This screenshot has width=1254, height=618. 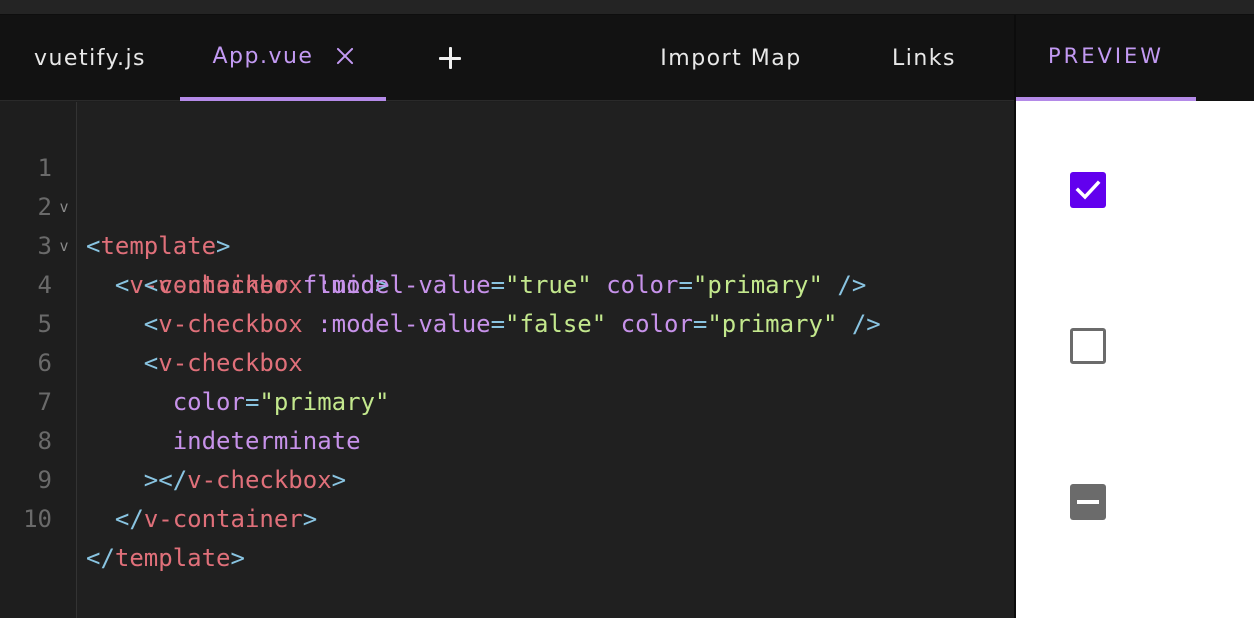 I want to click on tab-app-vue: App.vue, so click(x=283, y=58).